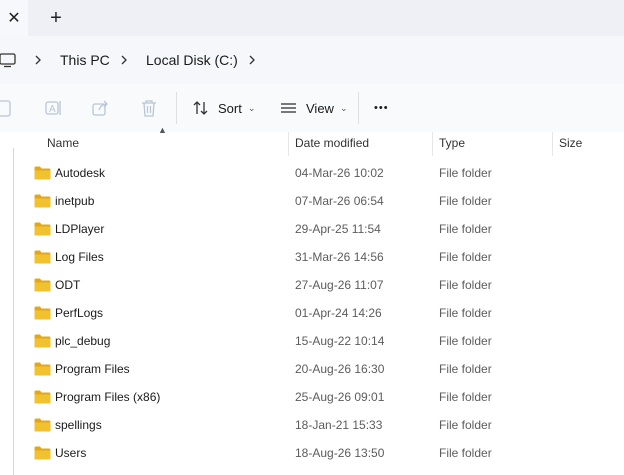  What do you see at coordinates (230, 108) in the screenshot?
I see `sort-label: Sort` at bounding box center [230, 108].